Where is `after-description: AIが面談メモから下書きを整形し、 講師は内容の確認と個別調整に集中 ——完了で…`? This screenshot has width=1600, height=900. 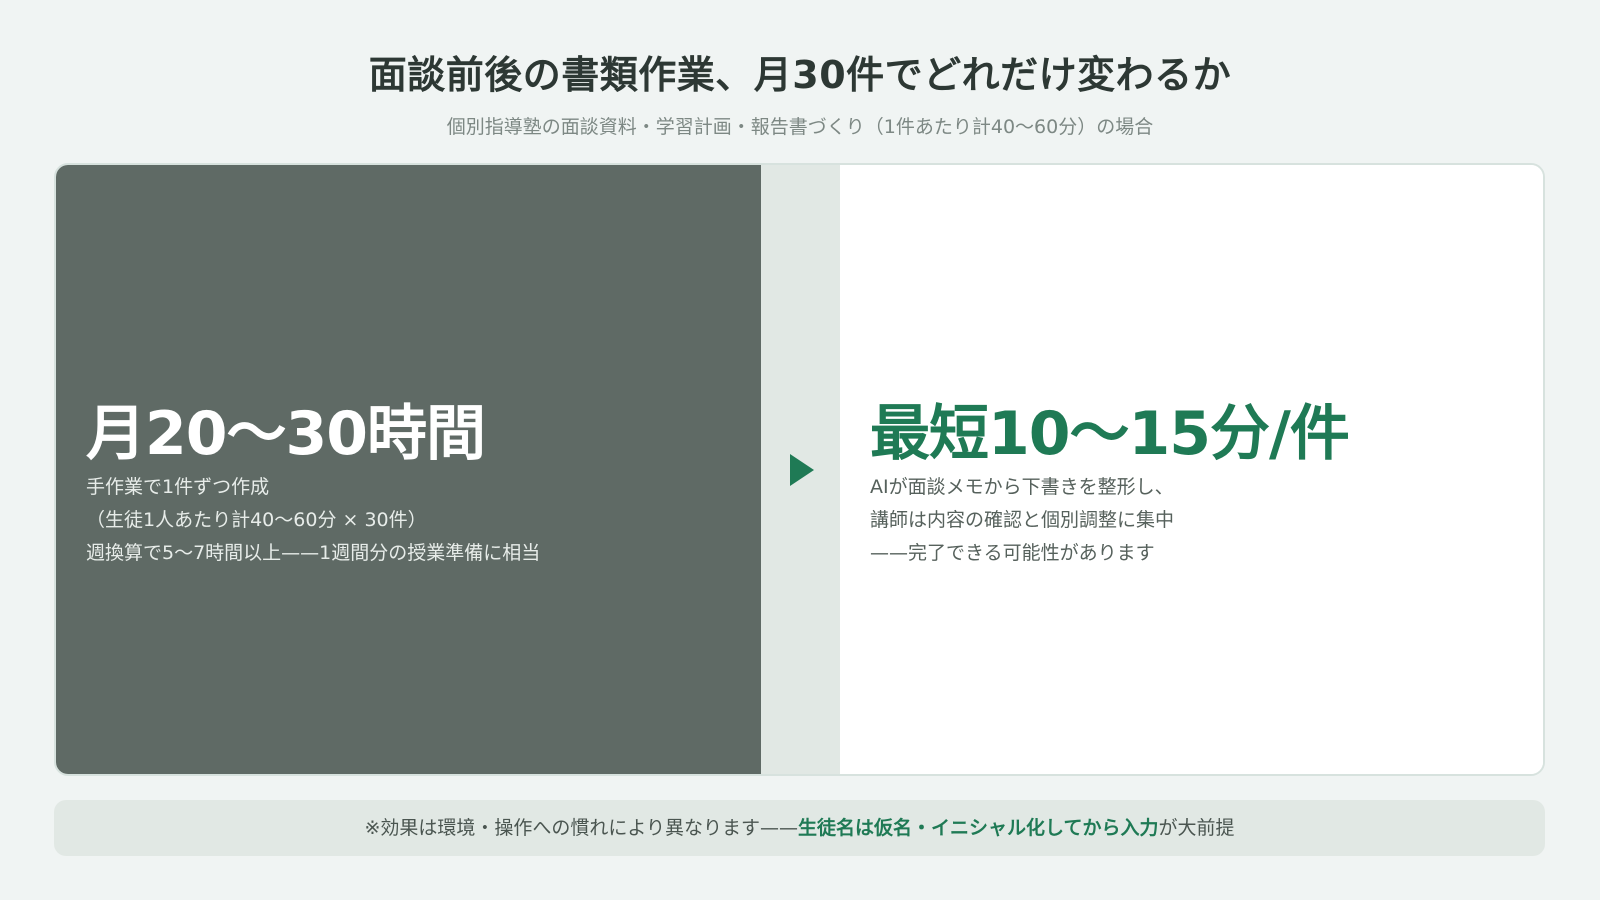
after-description: AIが面談メモから下書きを整形し、 講師は内容の確認と個別調整に集中 ——完了で… is located at coordinates (1022, 520).